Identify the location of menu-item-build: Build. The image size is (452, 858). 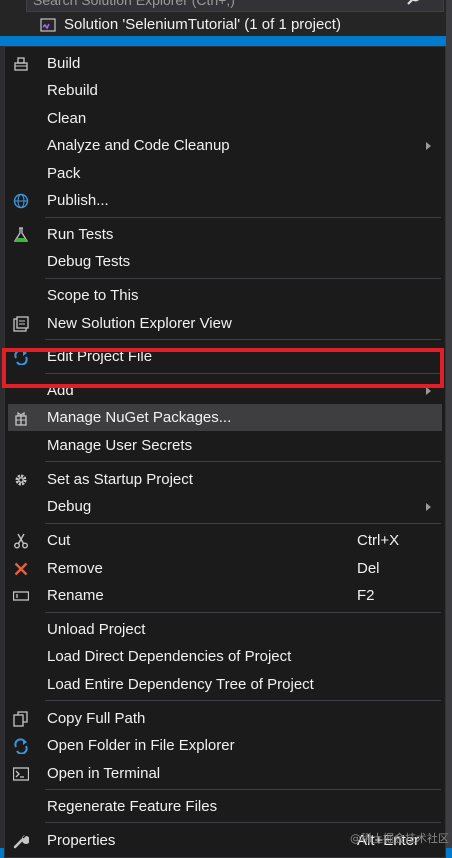
(225, 63).